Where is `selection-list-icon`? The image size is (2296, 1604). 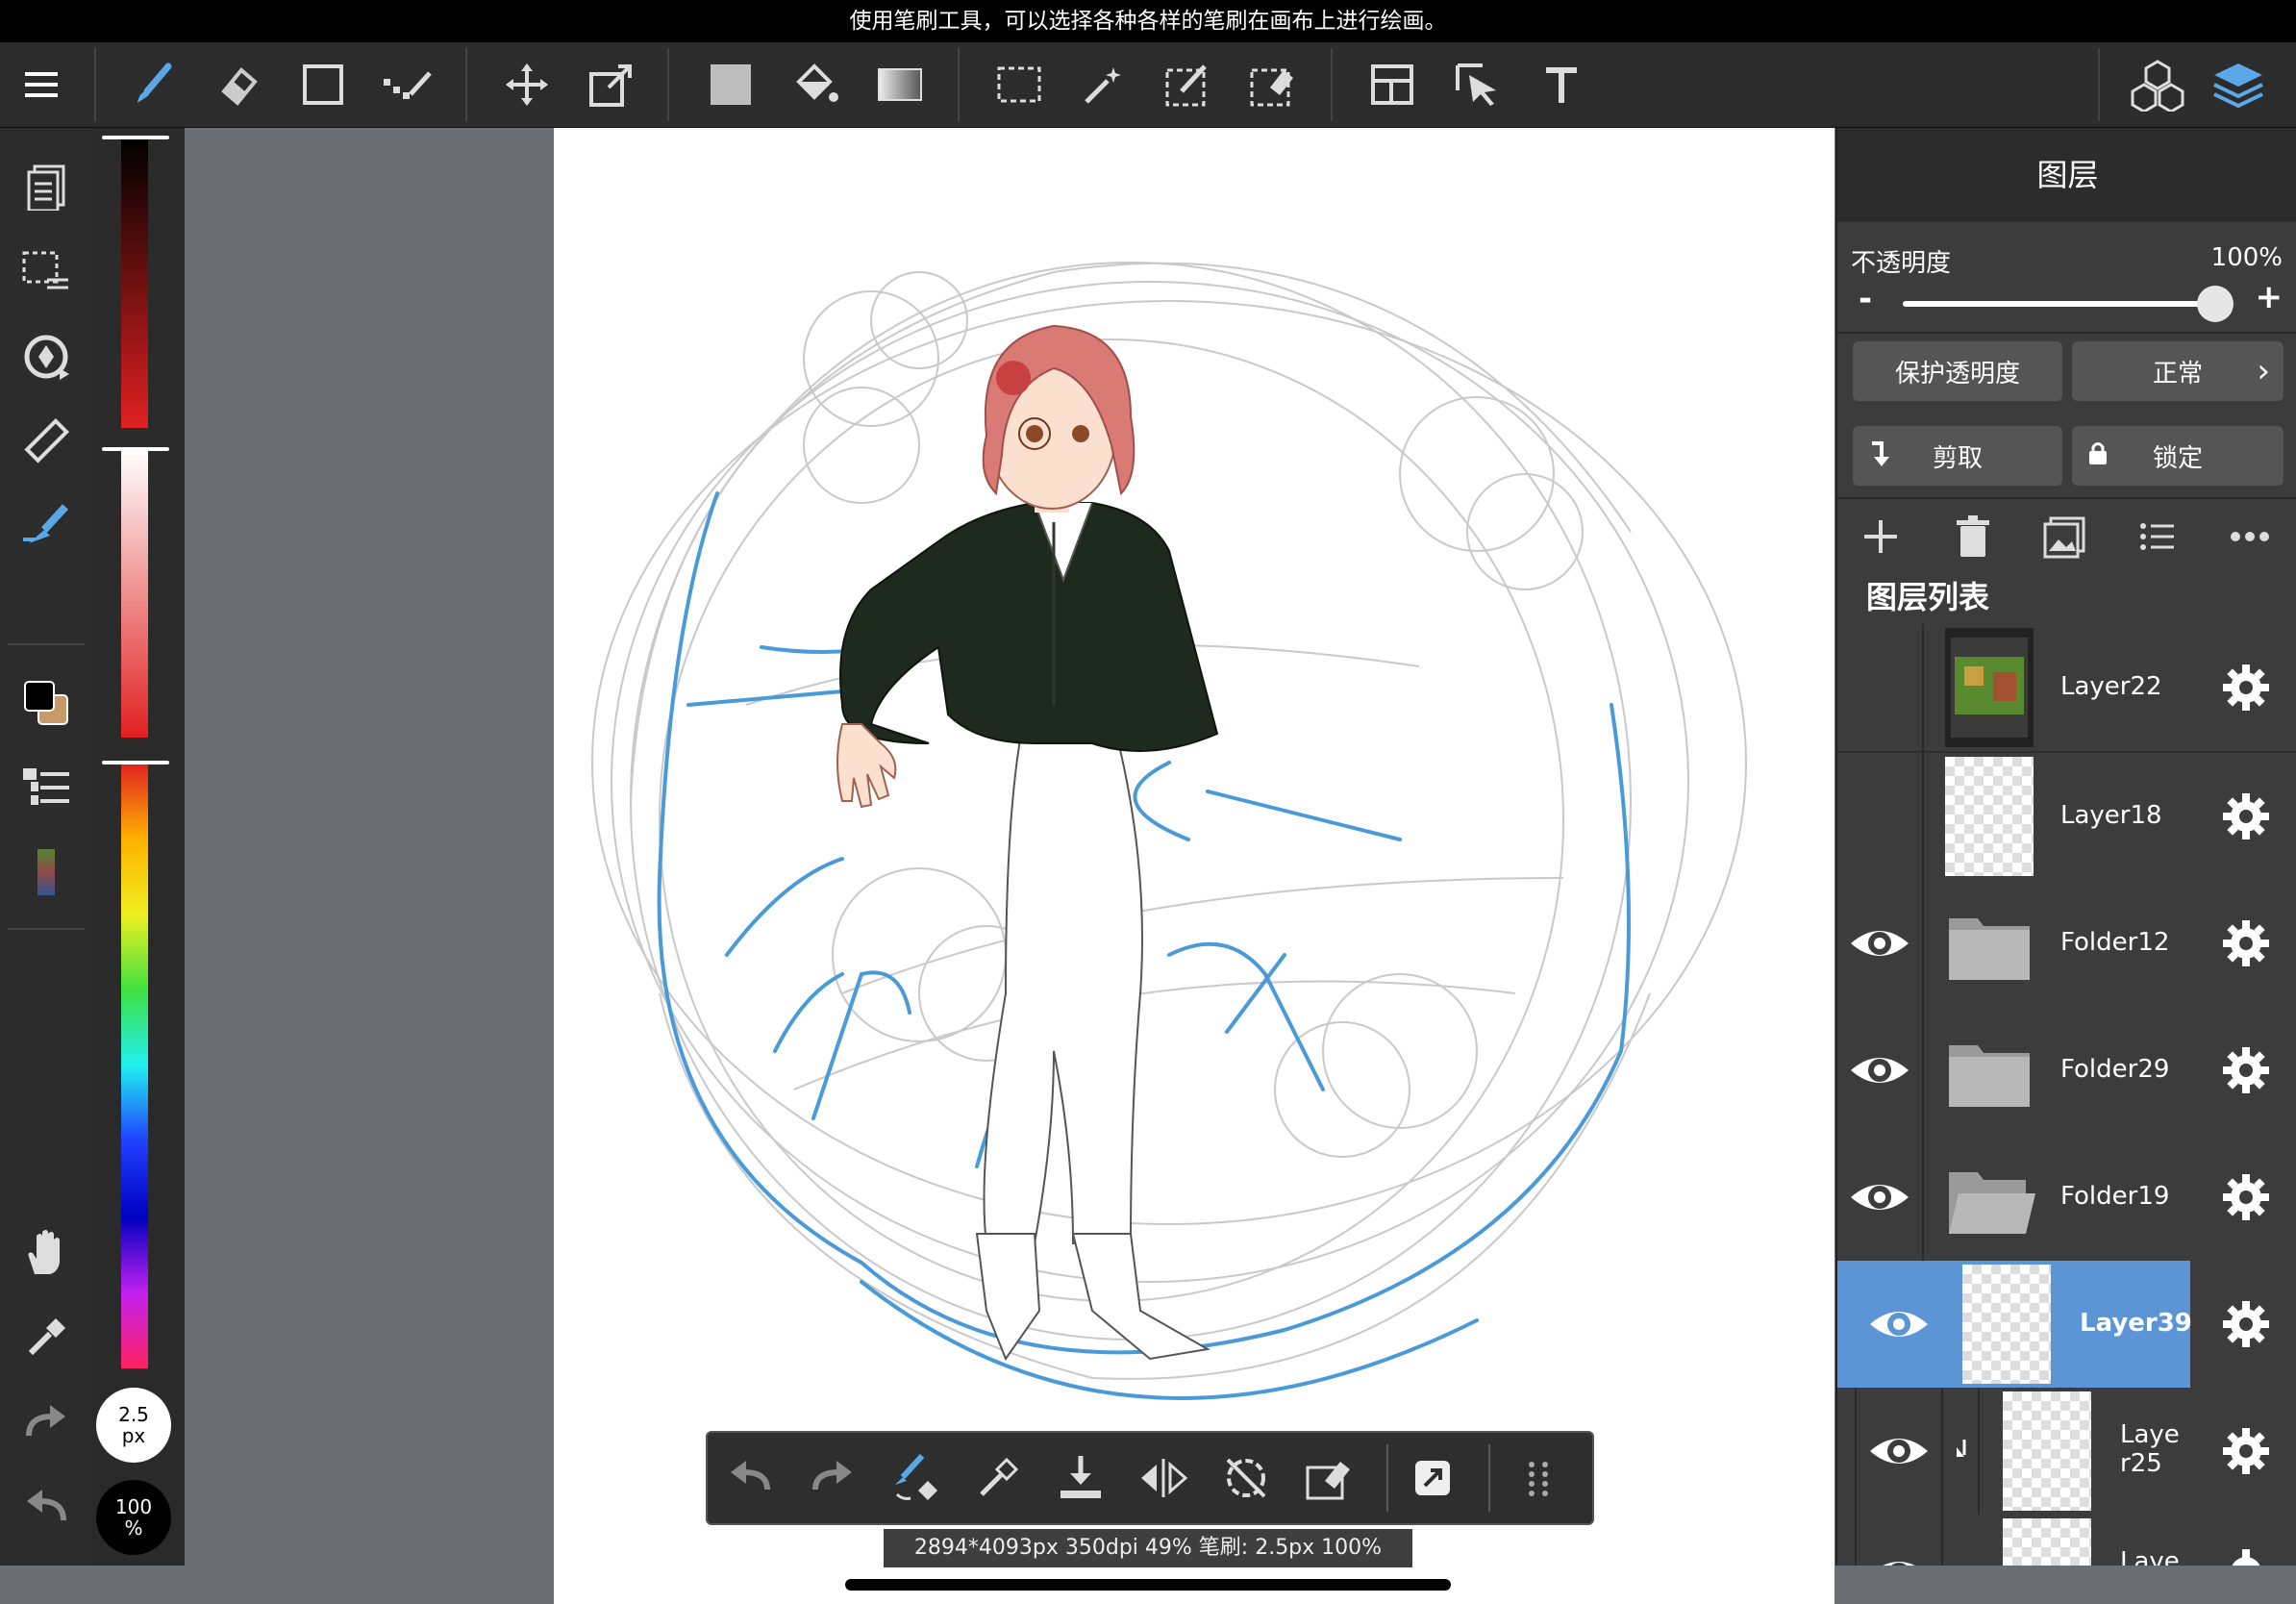 selection-list-icon is located at coordinates (46, 272).